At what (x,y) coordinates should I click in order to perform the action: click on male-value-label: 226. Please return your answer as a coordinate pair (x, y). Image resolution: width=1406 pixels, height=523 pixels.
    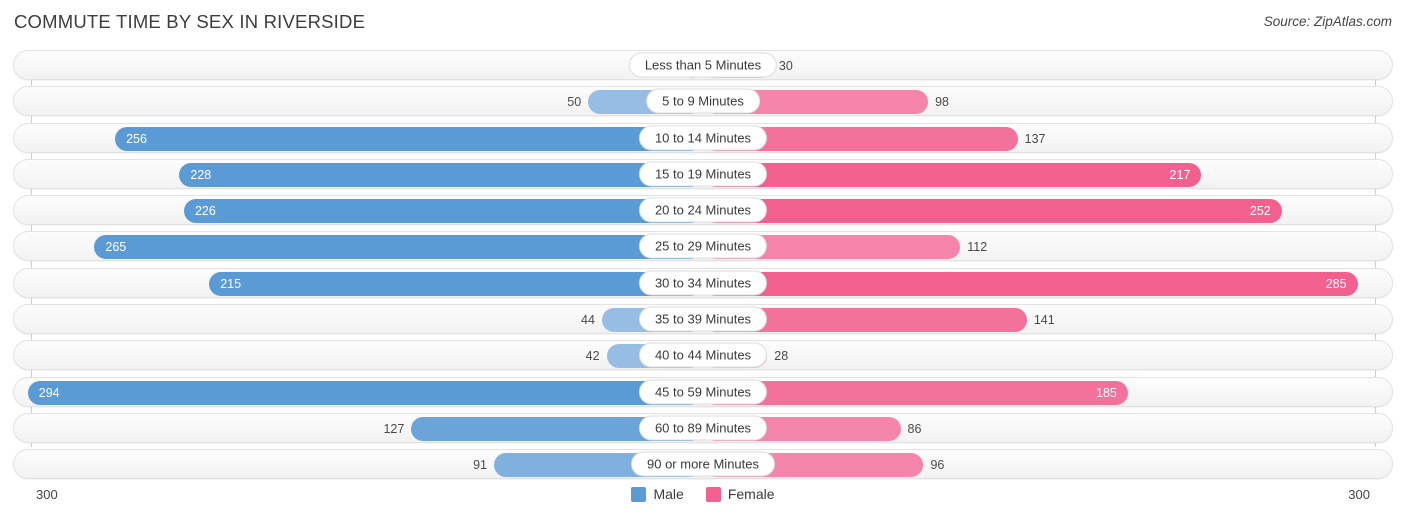
    Looking at the image, I should click on (205, 210).